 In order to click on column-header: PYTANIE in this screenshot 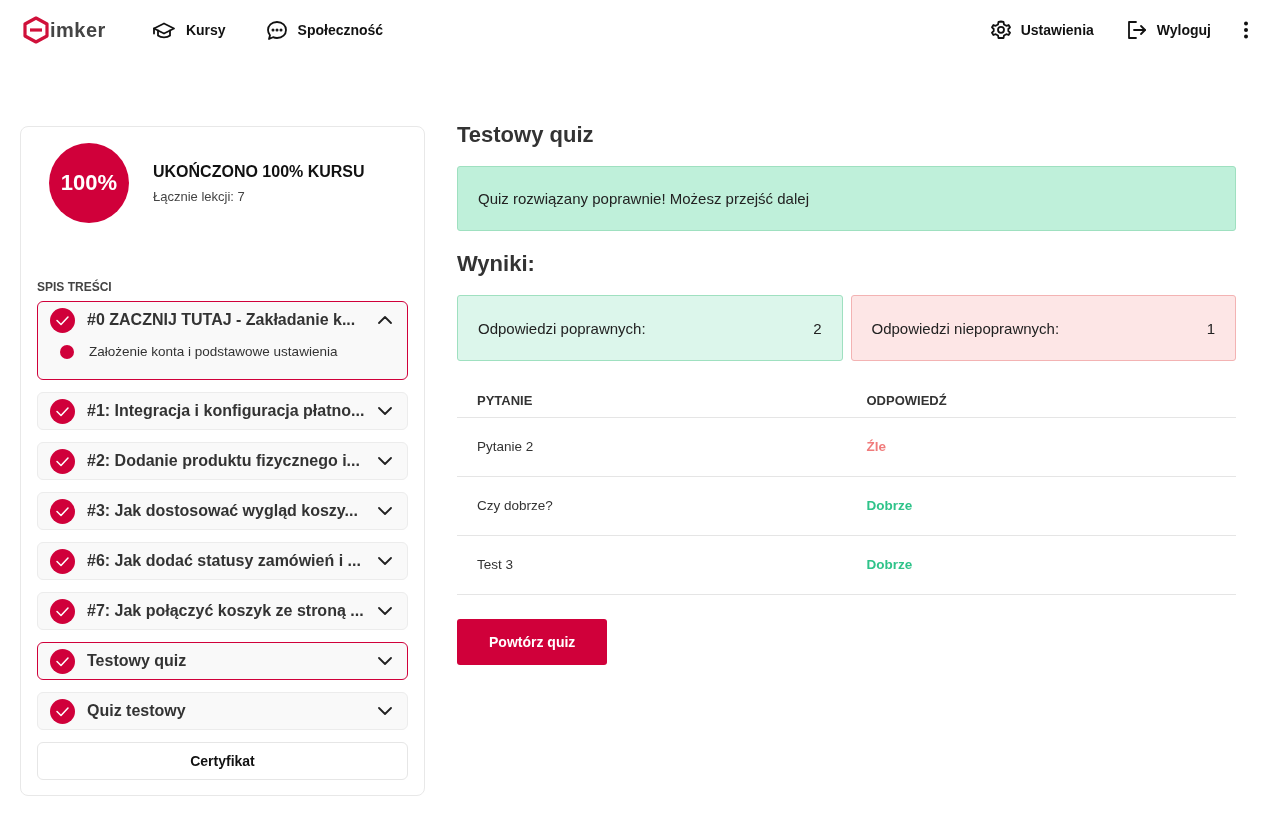, I will do `click(652, 400)`.